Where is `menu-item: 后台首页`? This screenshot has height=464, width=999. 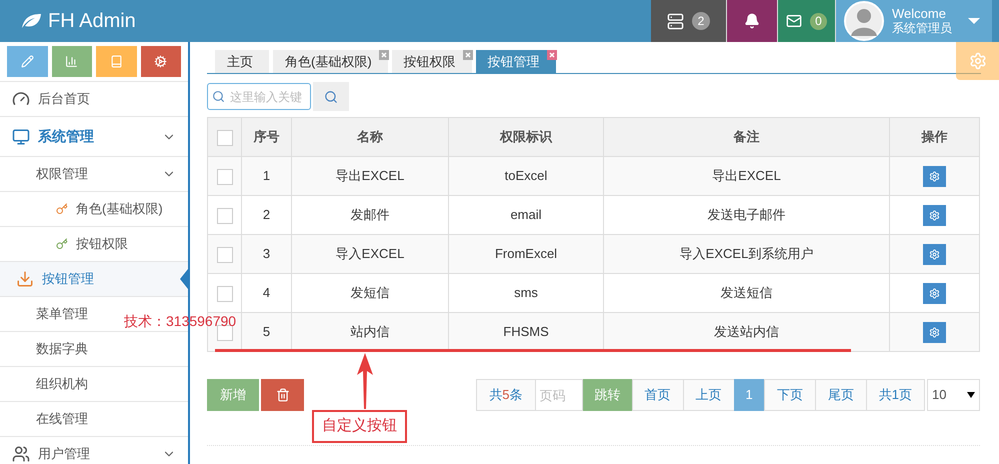
menu-item: 后台首页 is located at coordinates (64, 99).